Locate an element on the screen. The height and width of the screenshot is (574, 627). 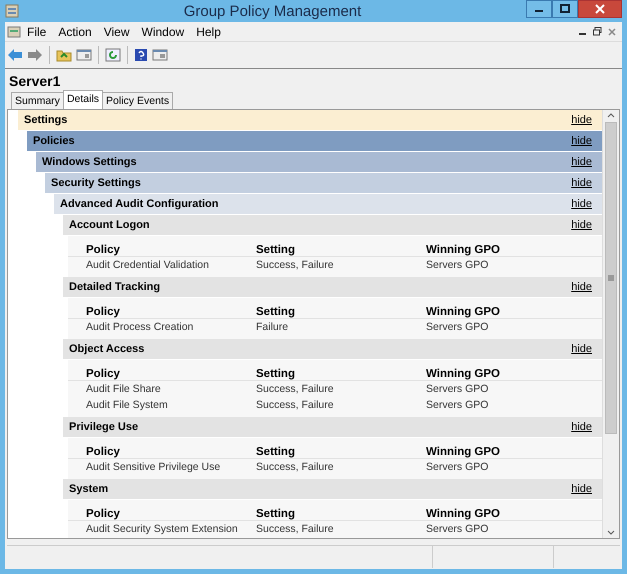
table-cell-text: Audit Security System Extension is located at coordinates (162, 529).